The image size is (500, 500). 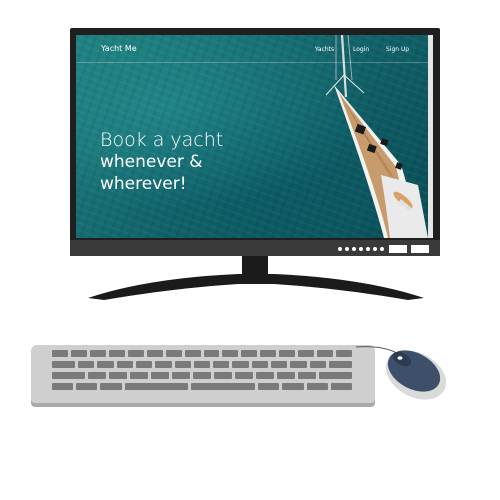 I want to click on hero-heading-line3: wherever!, so click(x=143, y=184).